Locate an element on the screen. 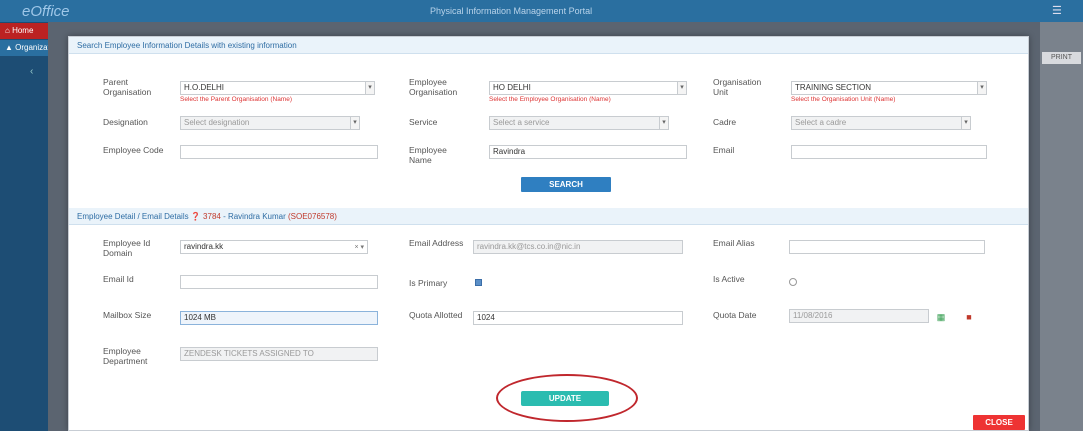 This screenshot has height=431, width=1083. quota-label: Quota Allotted is located at coordinates (436, 315).